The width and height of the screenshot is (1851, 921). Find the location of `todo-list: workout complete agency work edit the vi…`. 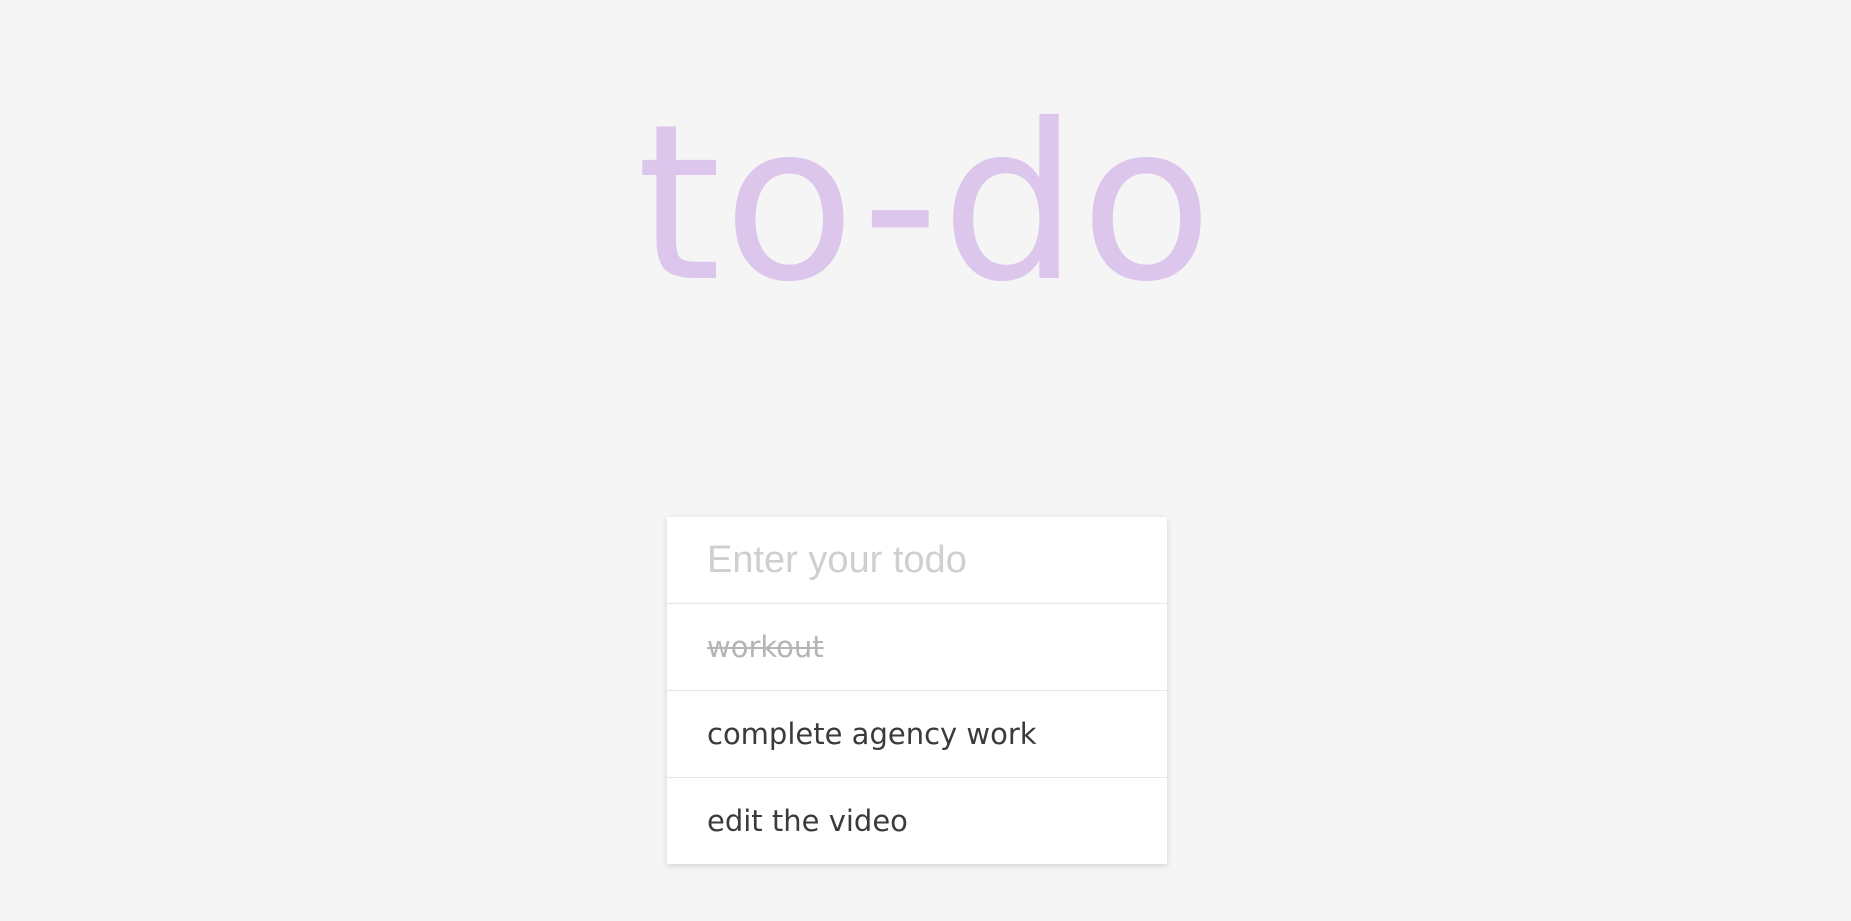

todo-list: workout complete agency work edit the vi… is located at coordinates (917, 733).